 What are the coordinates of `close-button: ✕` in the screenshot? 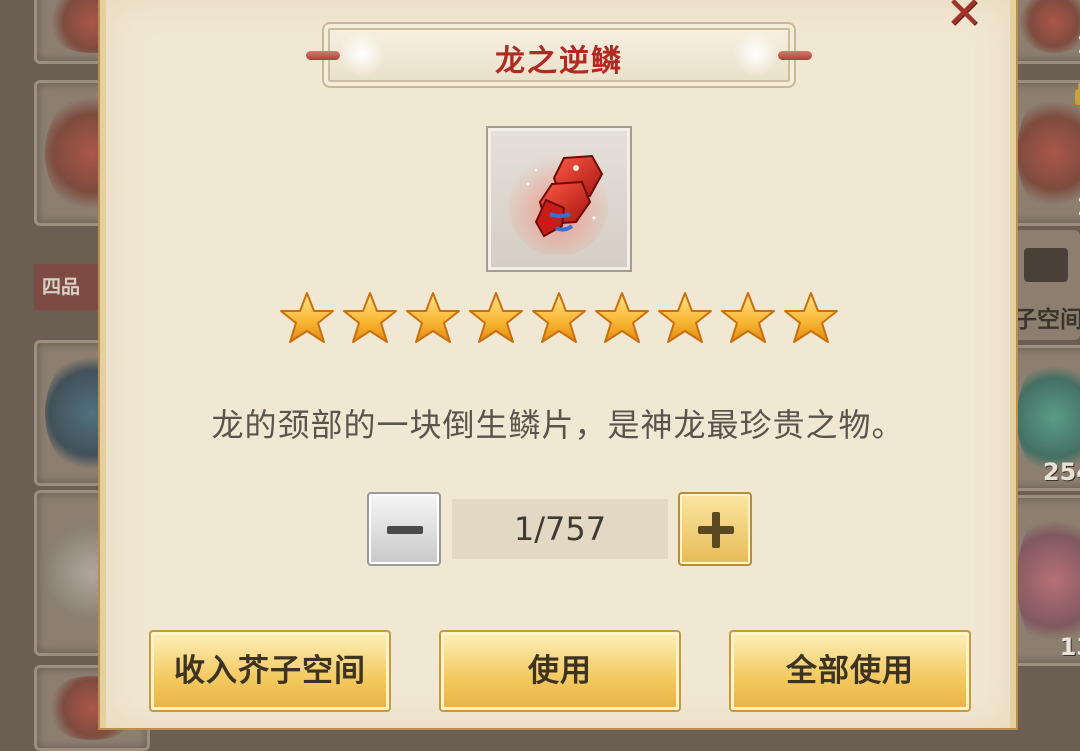 It's located at (964, 19).